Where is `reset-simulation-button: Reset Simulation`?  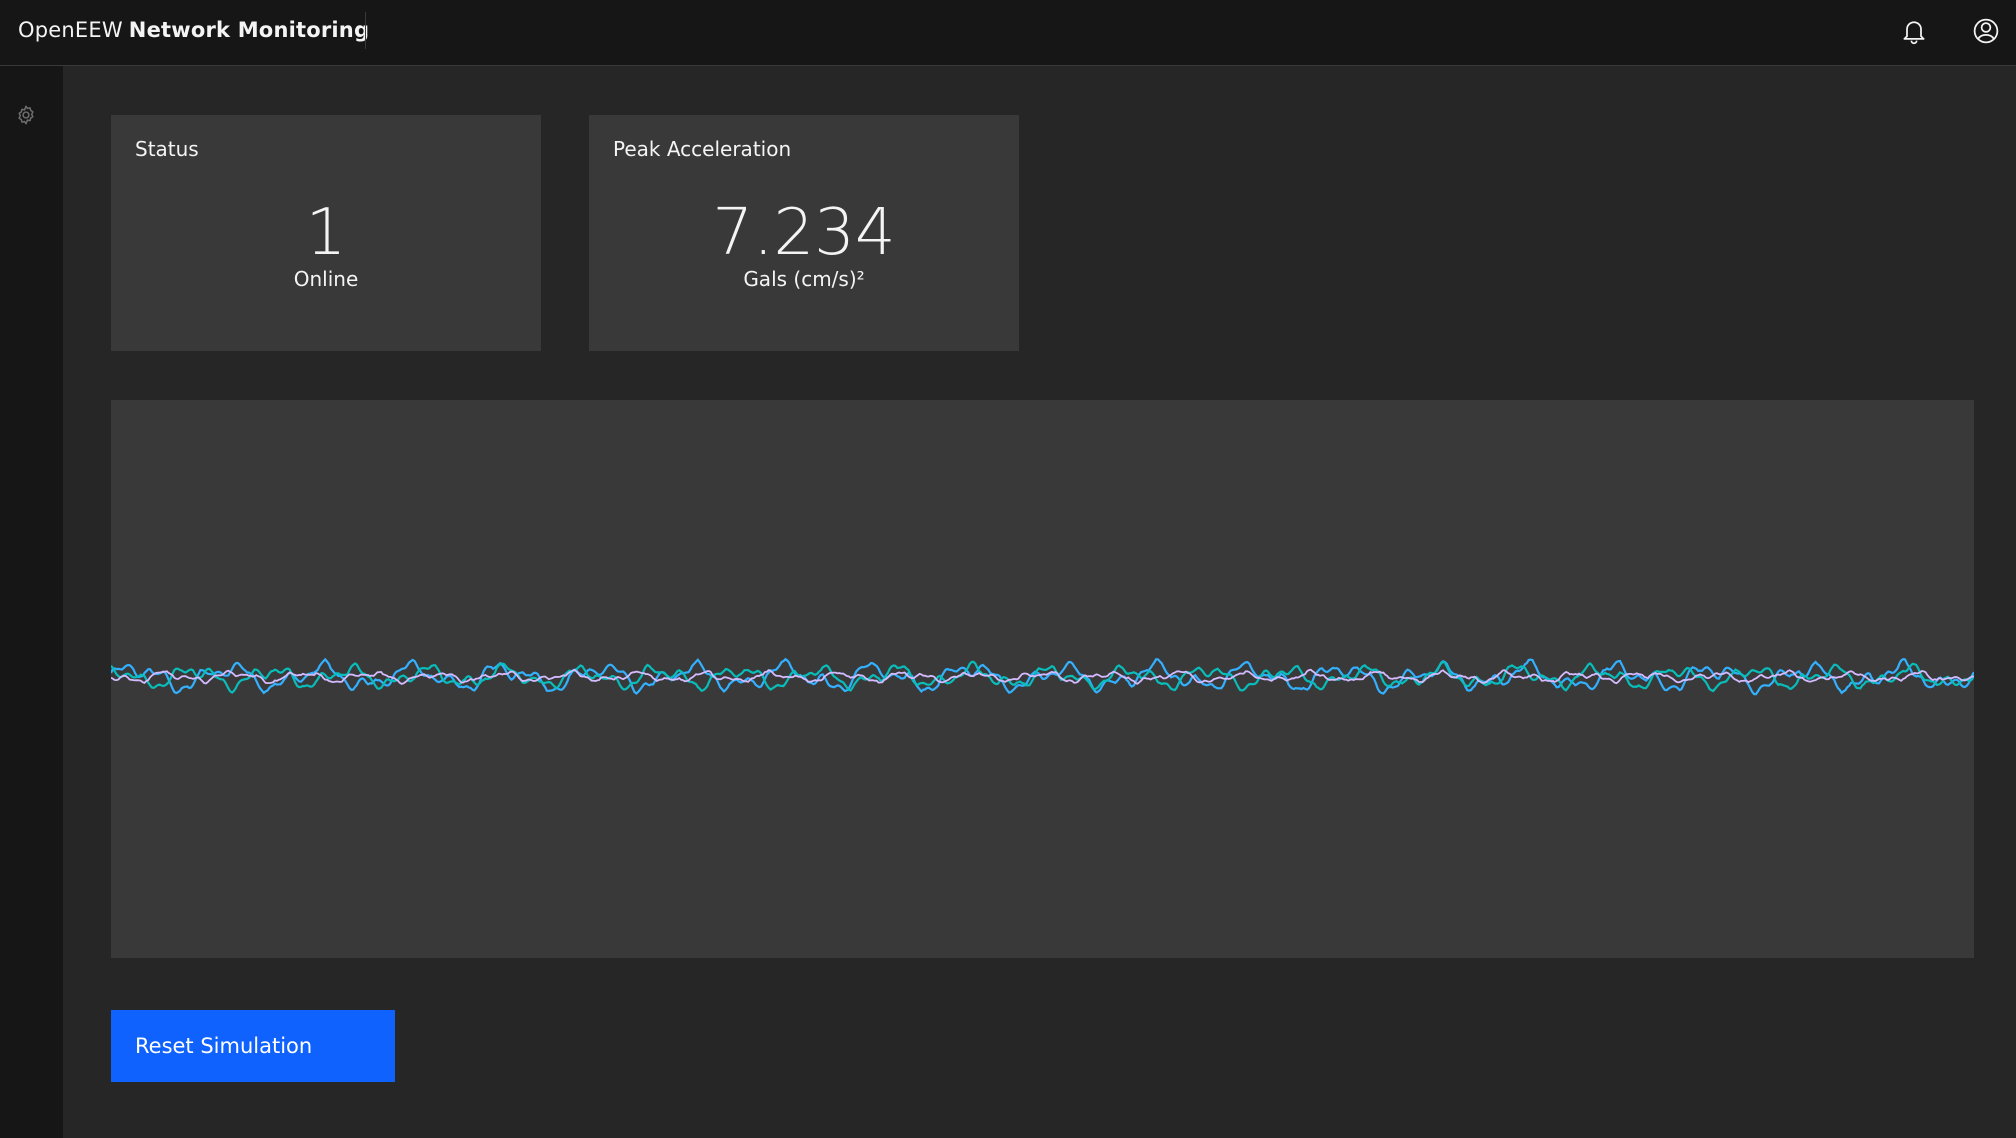
reset-simulation-button: Reset Simulation is located at coordinates (253, 1046).